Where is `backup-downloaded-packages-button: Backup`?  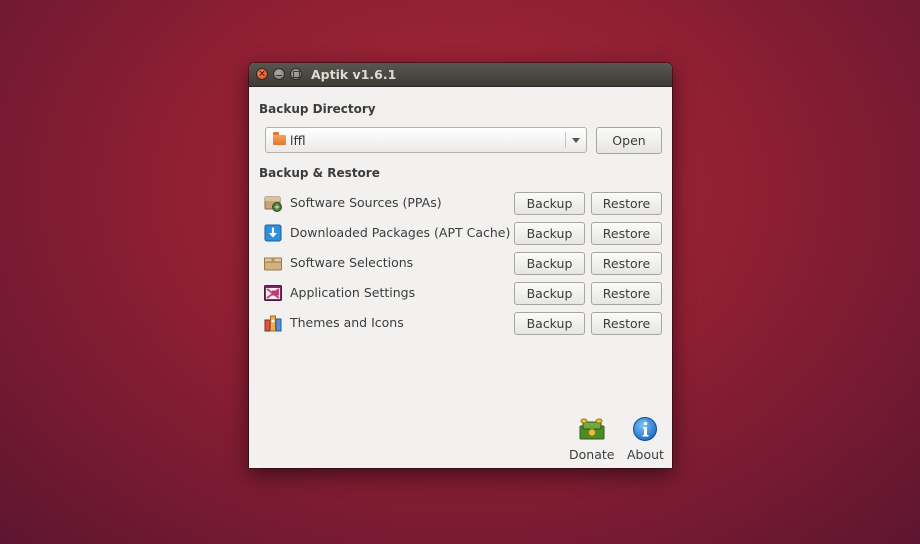
backup-downloaded-packages-button: Backup is located at coordinates (549, 233).